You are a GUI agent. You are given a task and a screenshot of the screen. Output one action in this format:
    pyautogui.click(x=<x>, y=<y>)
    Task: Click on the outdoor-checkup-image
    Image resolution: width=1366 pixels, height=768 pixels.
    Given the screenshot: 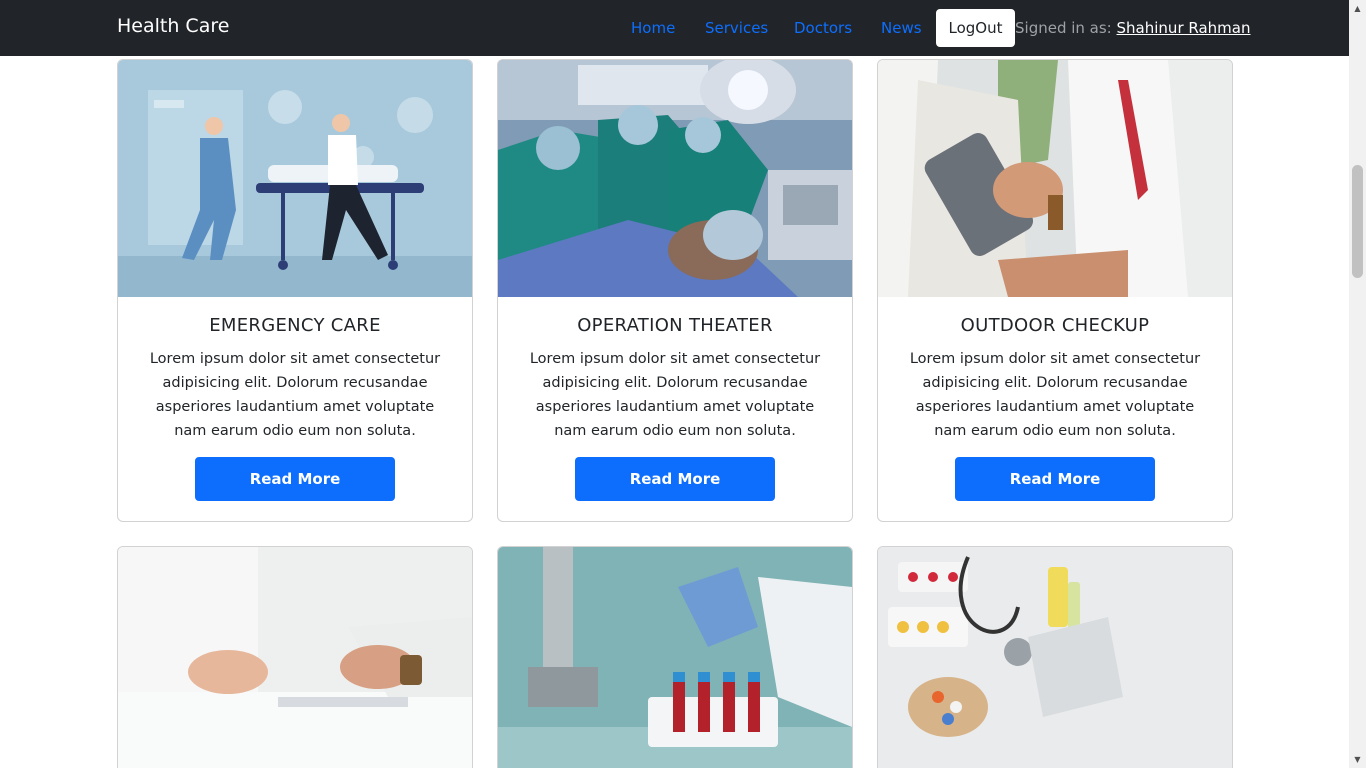 What is the action you would take?
    pyautogui.click(x=1055, y=178)
    